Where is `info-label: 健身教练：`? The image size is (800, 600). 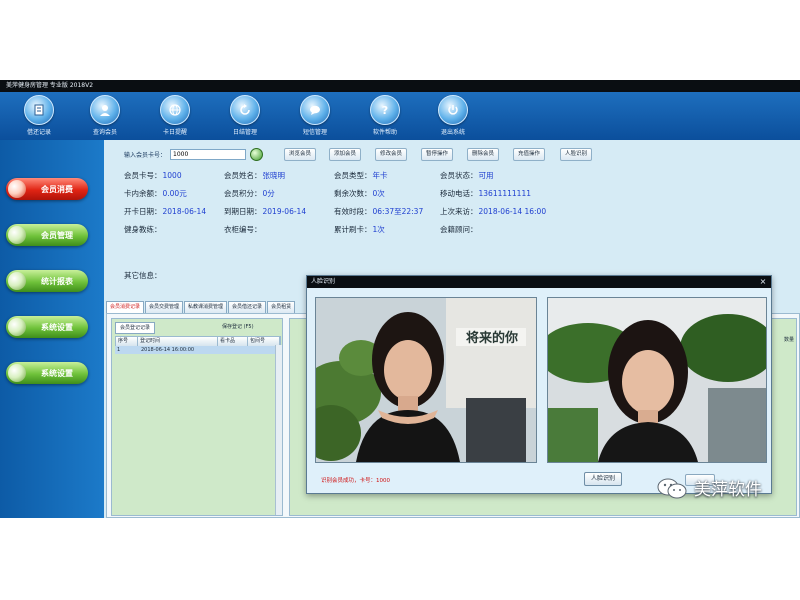 info-label: 健身教练： is located at coordinates (143, 229).